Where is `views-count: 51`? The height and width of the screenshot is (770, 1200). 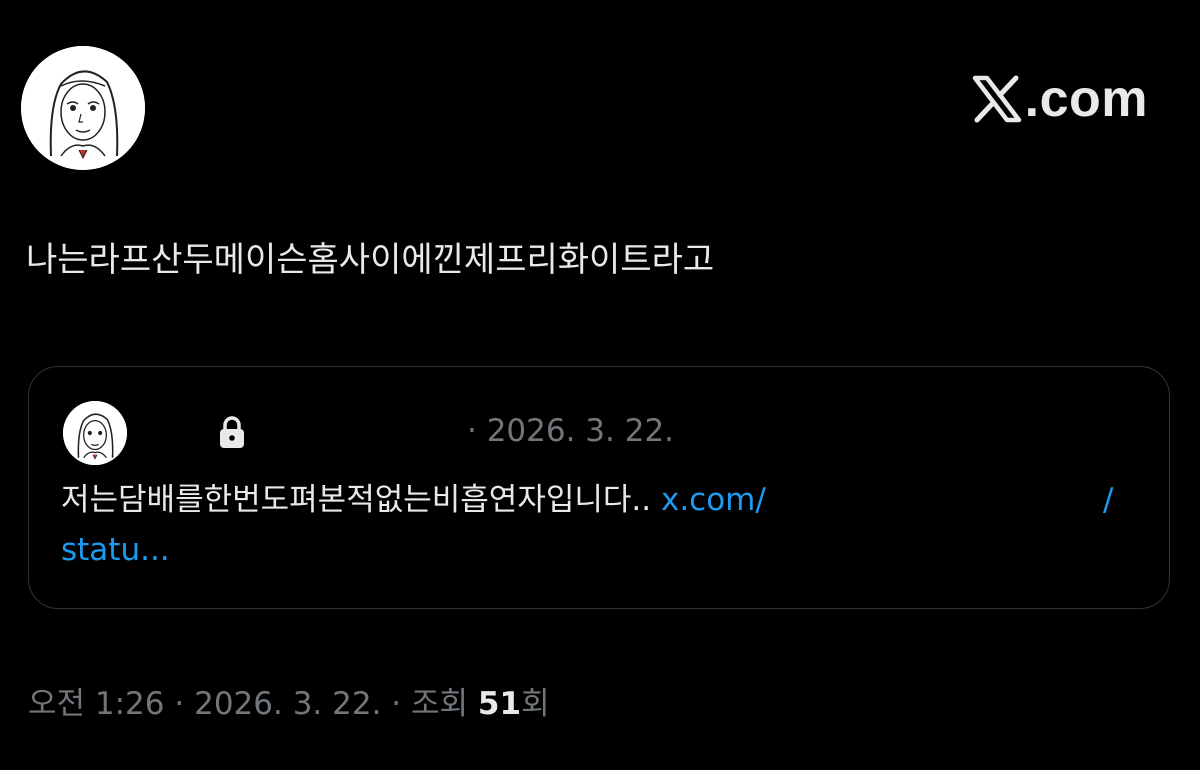
views-count: 51 is located at coordinates (499, 704).